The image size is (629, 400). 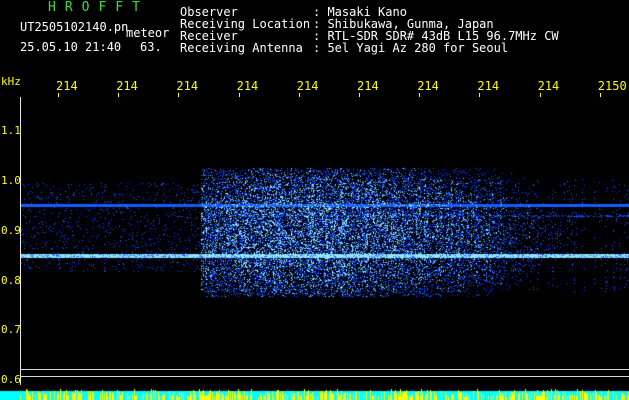 What do you see at coordinates (11, 379) in the screenshot?
I see `y-tick-label: 0.6` at bounding box center [11, 379].